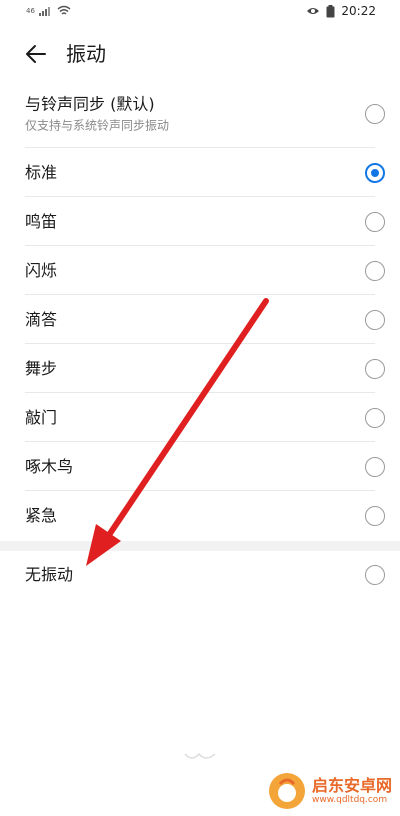 The image size is (400, 816). Describe the element at coordinates (41, 417) in the screenshot. I see `option-label: 敲门` at that location.